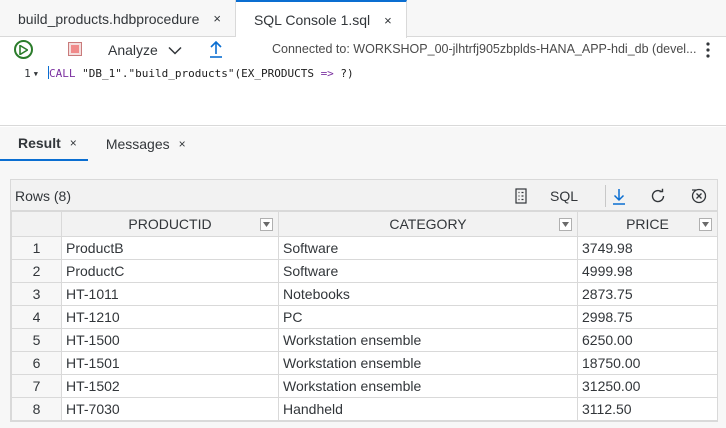 The image size is (726, 428). I want to click on cell-productid: HT-1500, so click(170, 340).